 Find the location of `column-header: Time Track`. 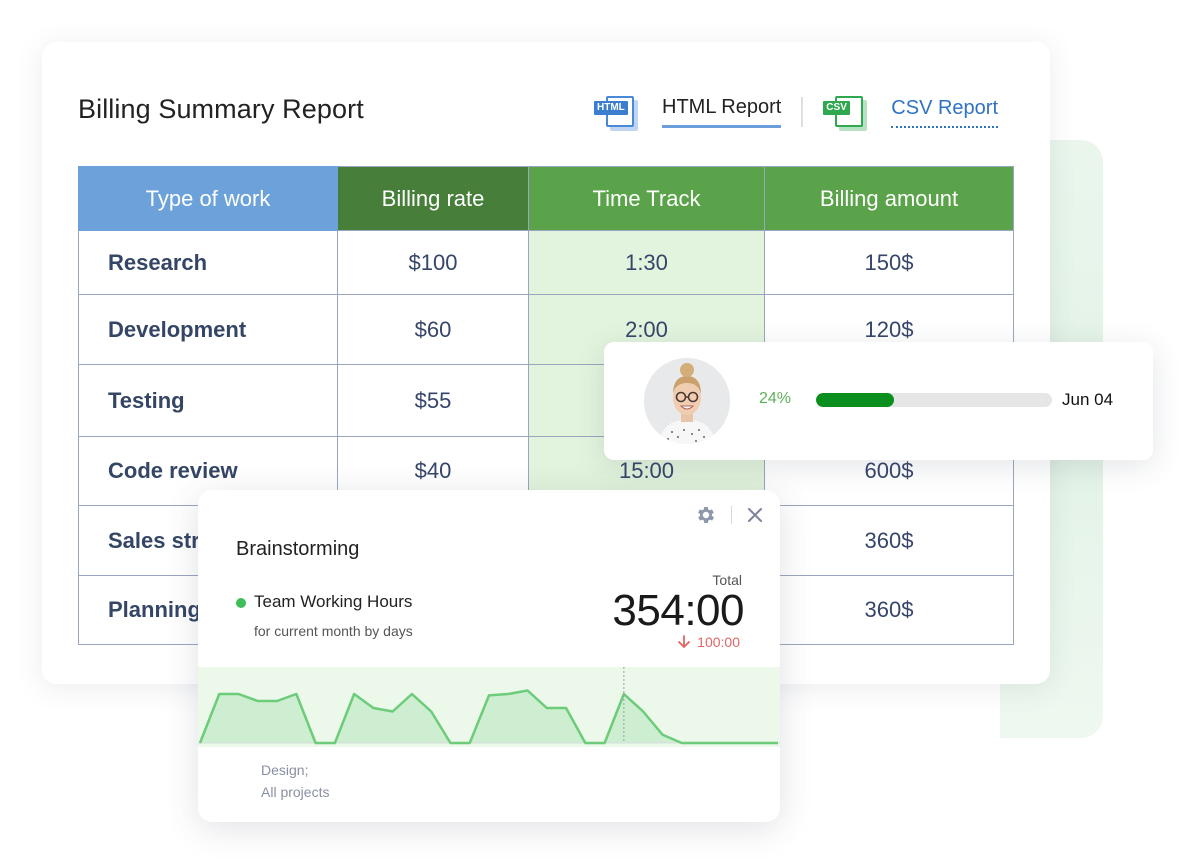

column-header: Time Track is located at coordinates (646, 198).